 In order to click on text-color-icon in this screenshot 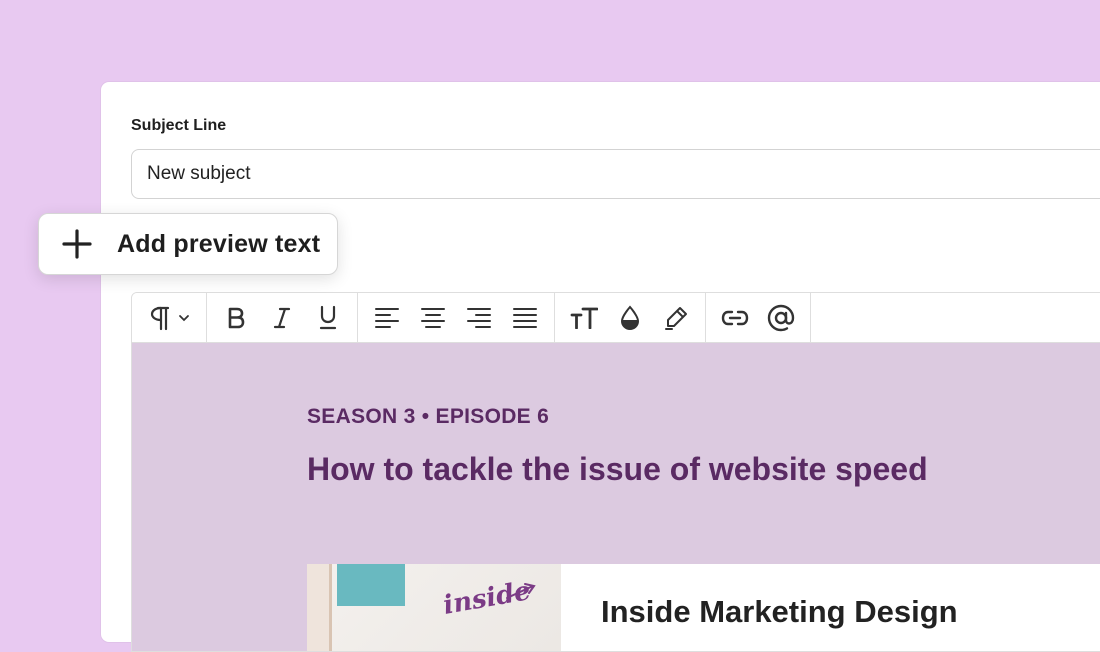, I will do `click(630, 317)`.